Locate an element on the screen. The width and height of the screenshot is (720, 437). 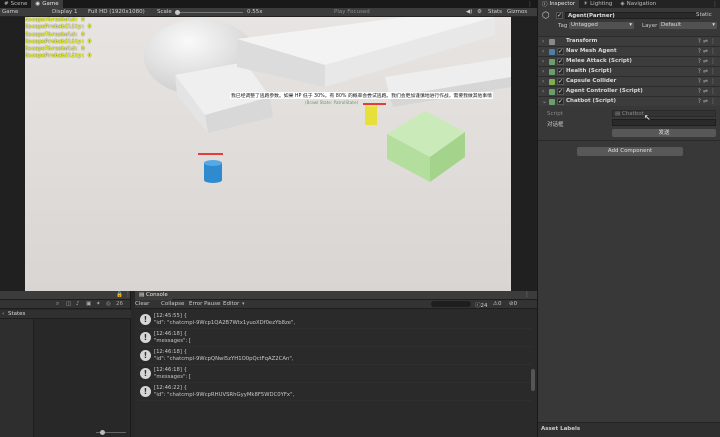
tab-scene: # Scene is located at coordinates (15, 4).